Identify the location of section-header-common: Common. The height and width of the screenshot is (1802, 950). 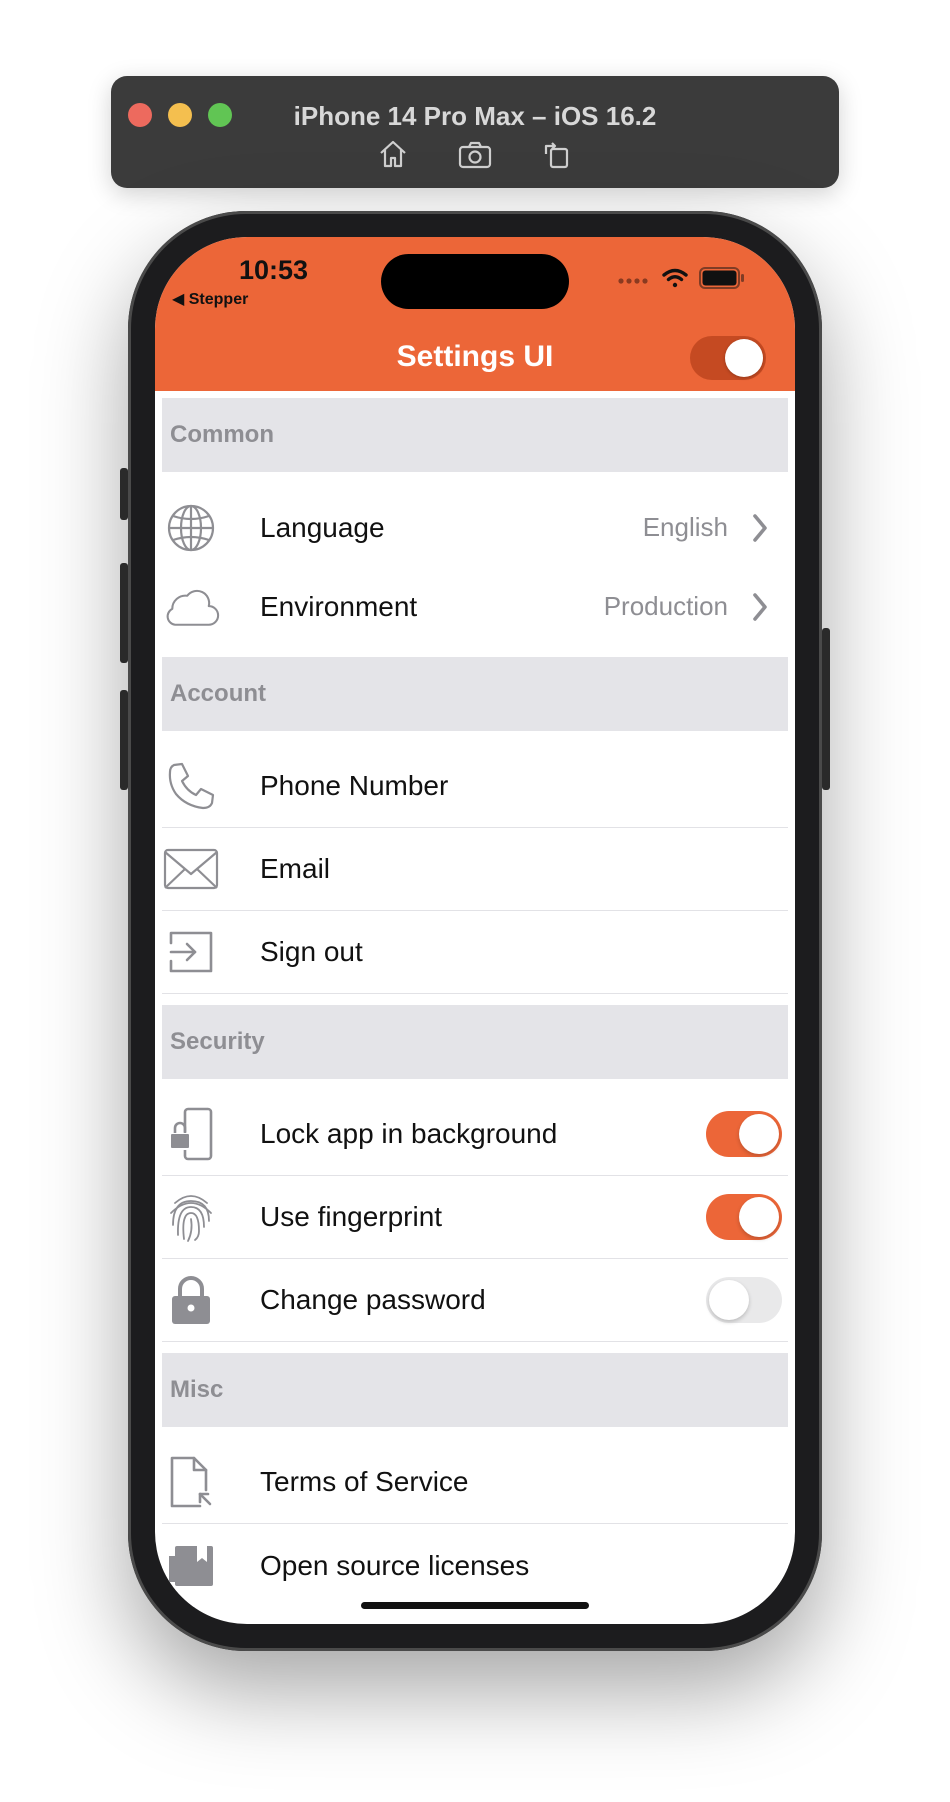
(475, 435).